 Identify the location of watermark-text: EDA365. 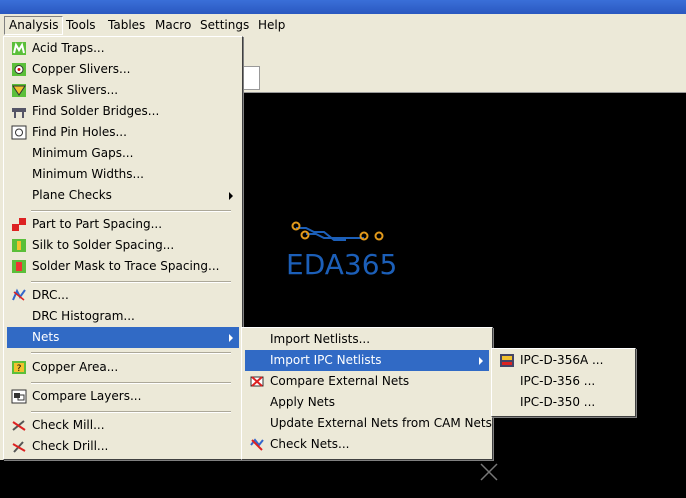
(342, 264).